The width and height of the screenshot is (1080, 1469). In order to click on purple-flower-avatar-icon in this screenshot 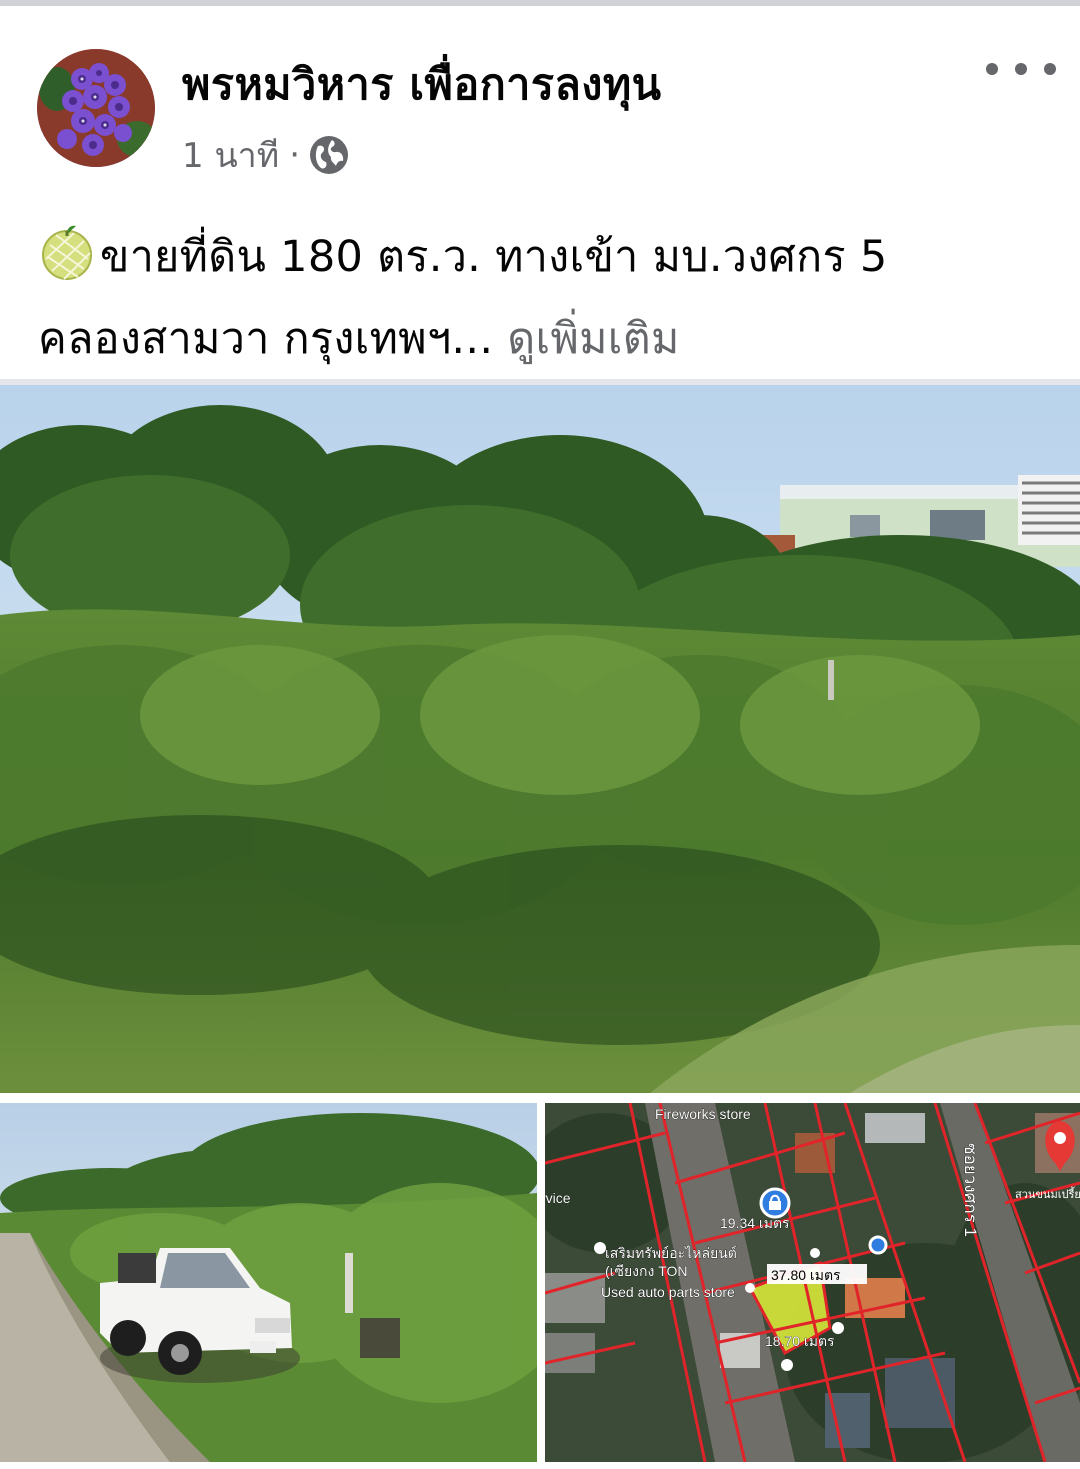, I will do `click(96, 108)`.